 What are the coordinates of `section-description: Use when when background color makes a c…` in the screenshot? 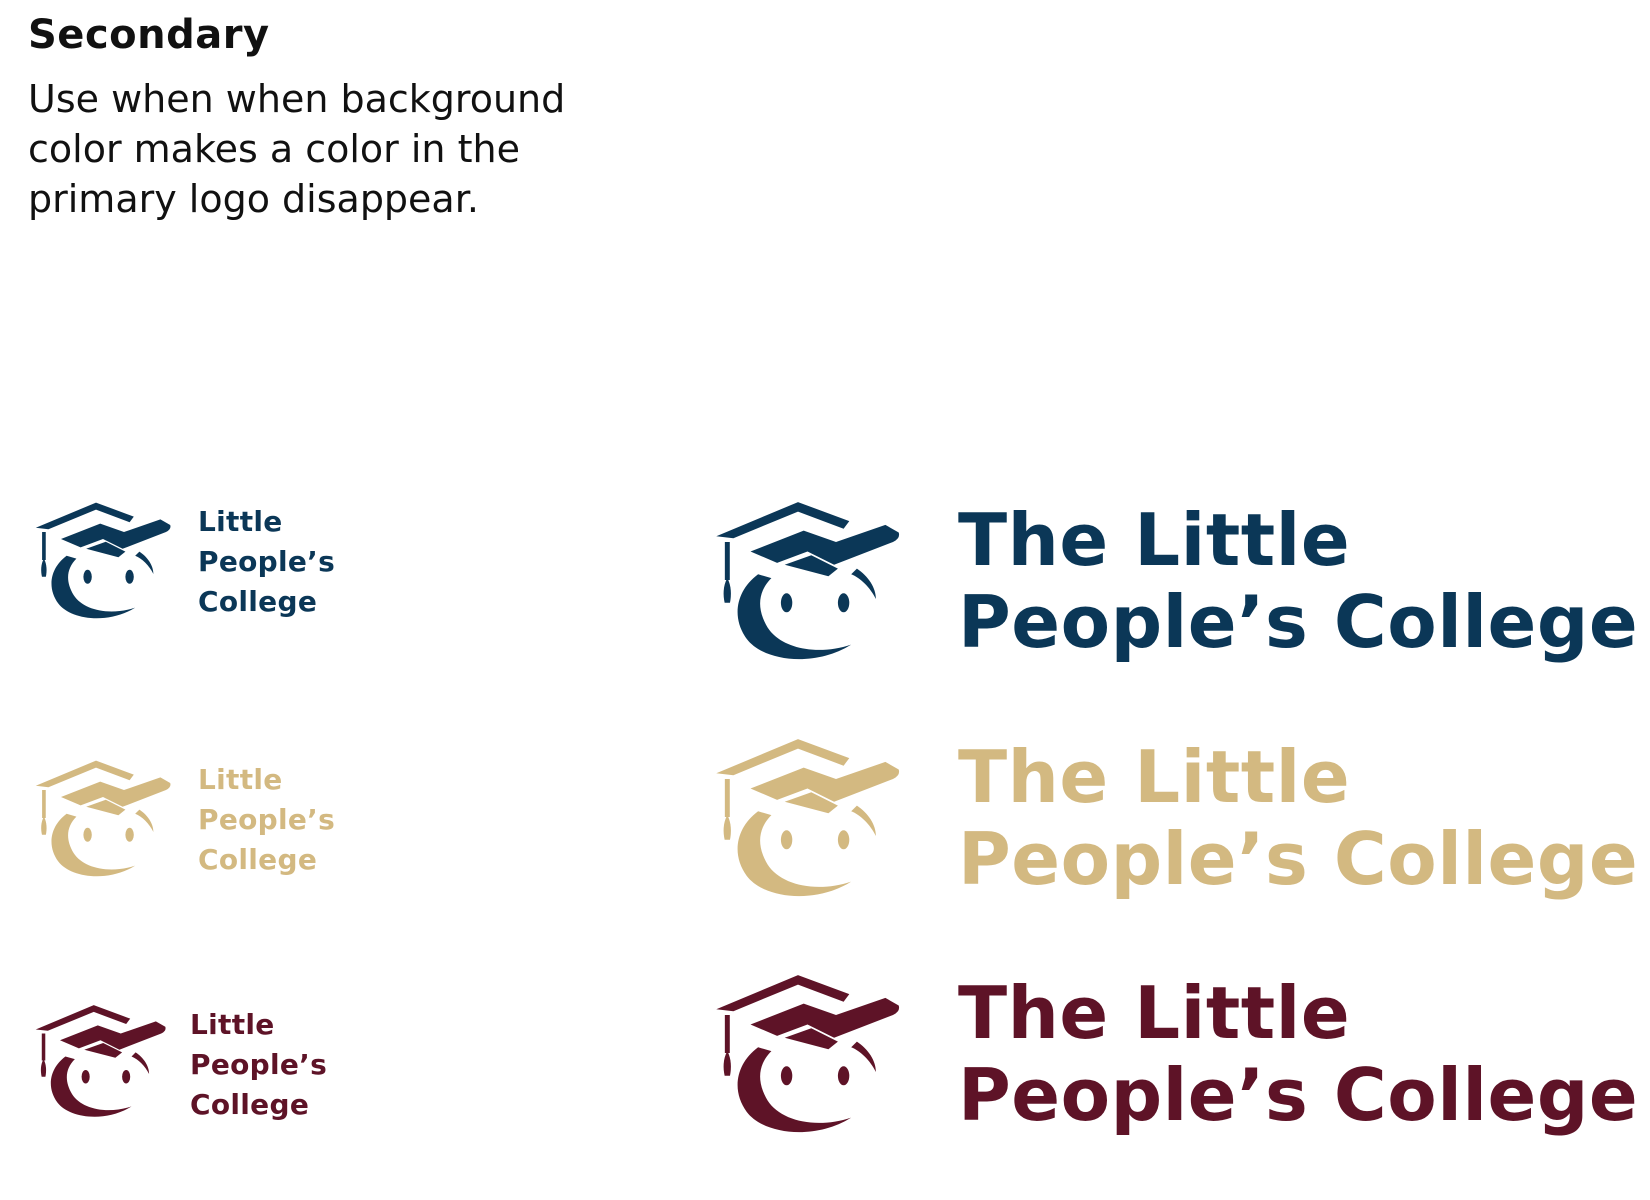 It's located at (297, 149).